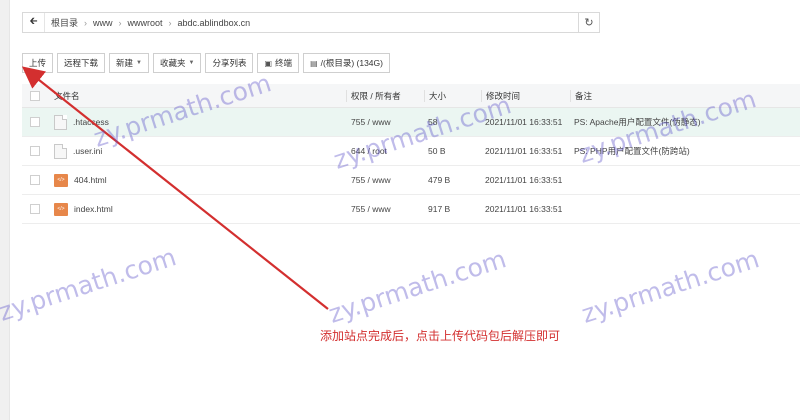  I want to click on favorites-button: 收藏夹 ▼, so click(177, 63).